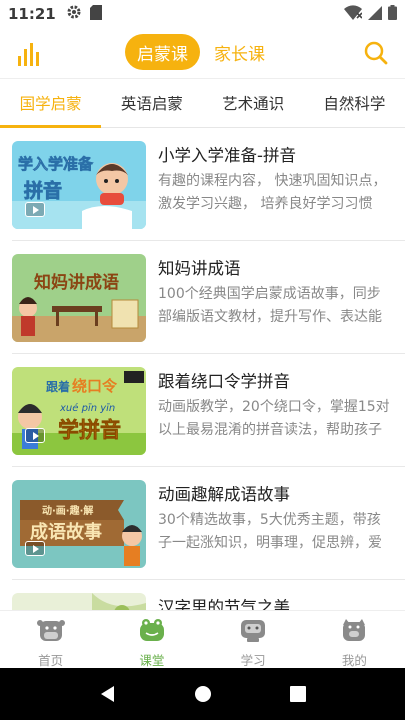  What do you see at coordinates (56, 164) in the screenshot?
I see `thumb-title-line1: 学入学准备` at bounding box center [56, 164].